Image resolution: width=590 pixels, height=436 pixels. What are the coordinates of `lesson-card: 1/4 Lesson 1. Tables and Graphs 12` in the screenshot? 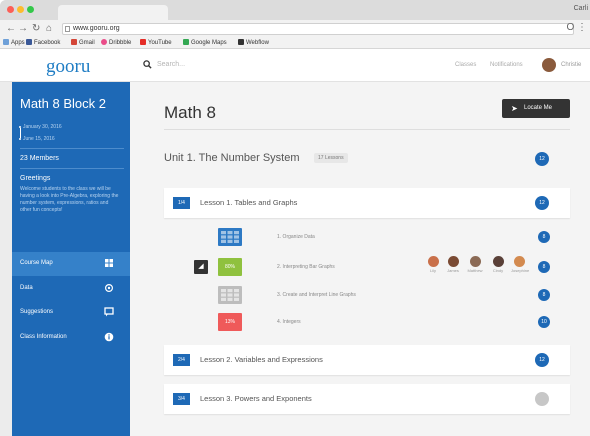 It's located at (367, 203).